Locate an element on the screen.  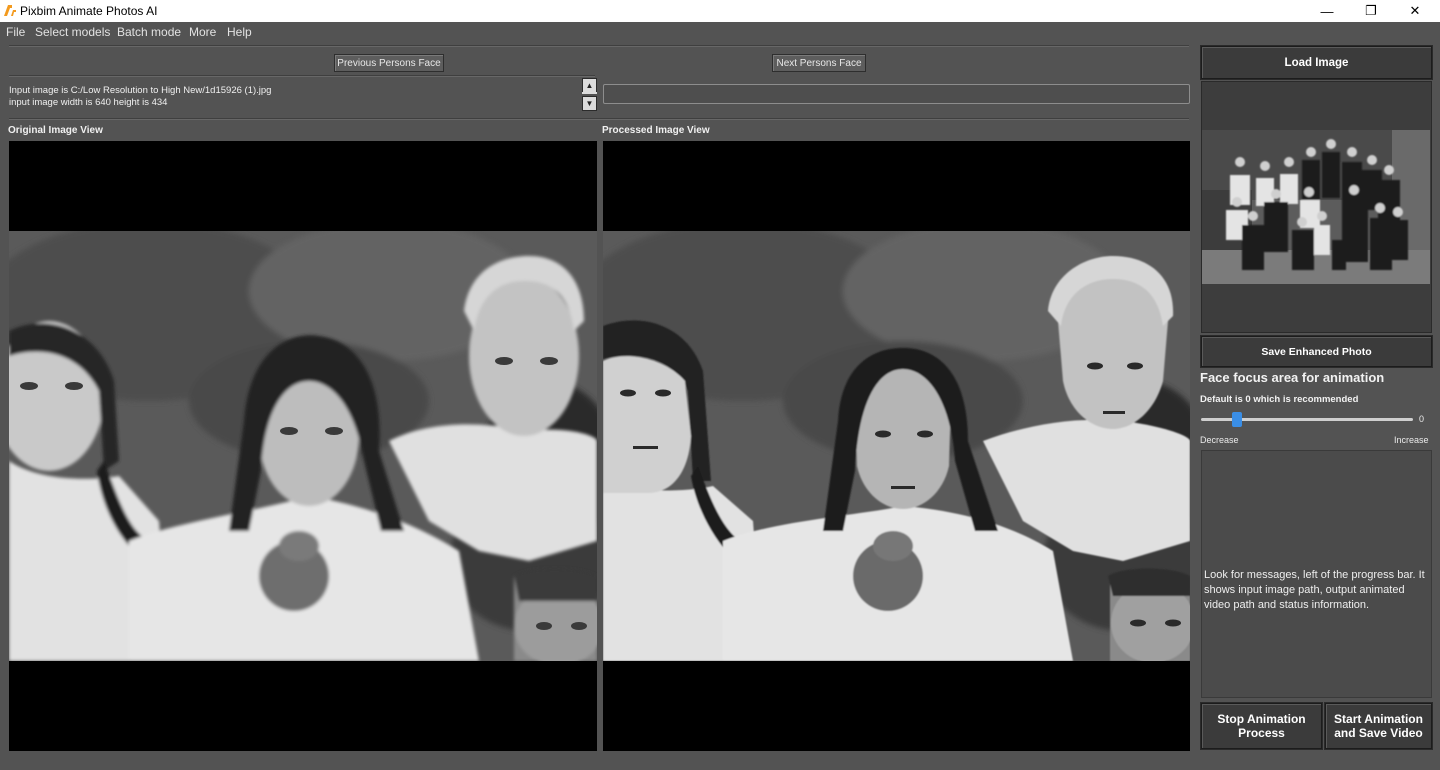
maximize-icon: ❐ is located at coordinates (1371, 10).